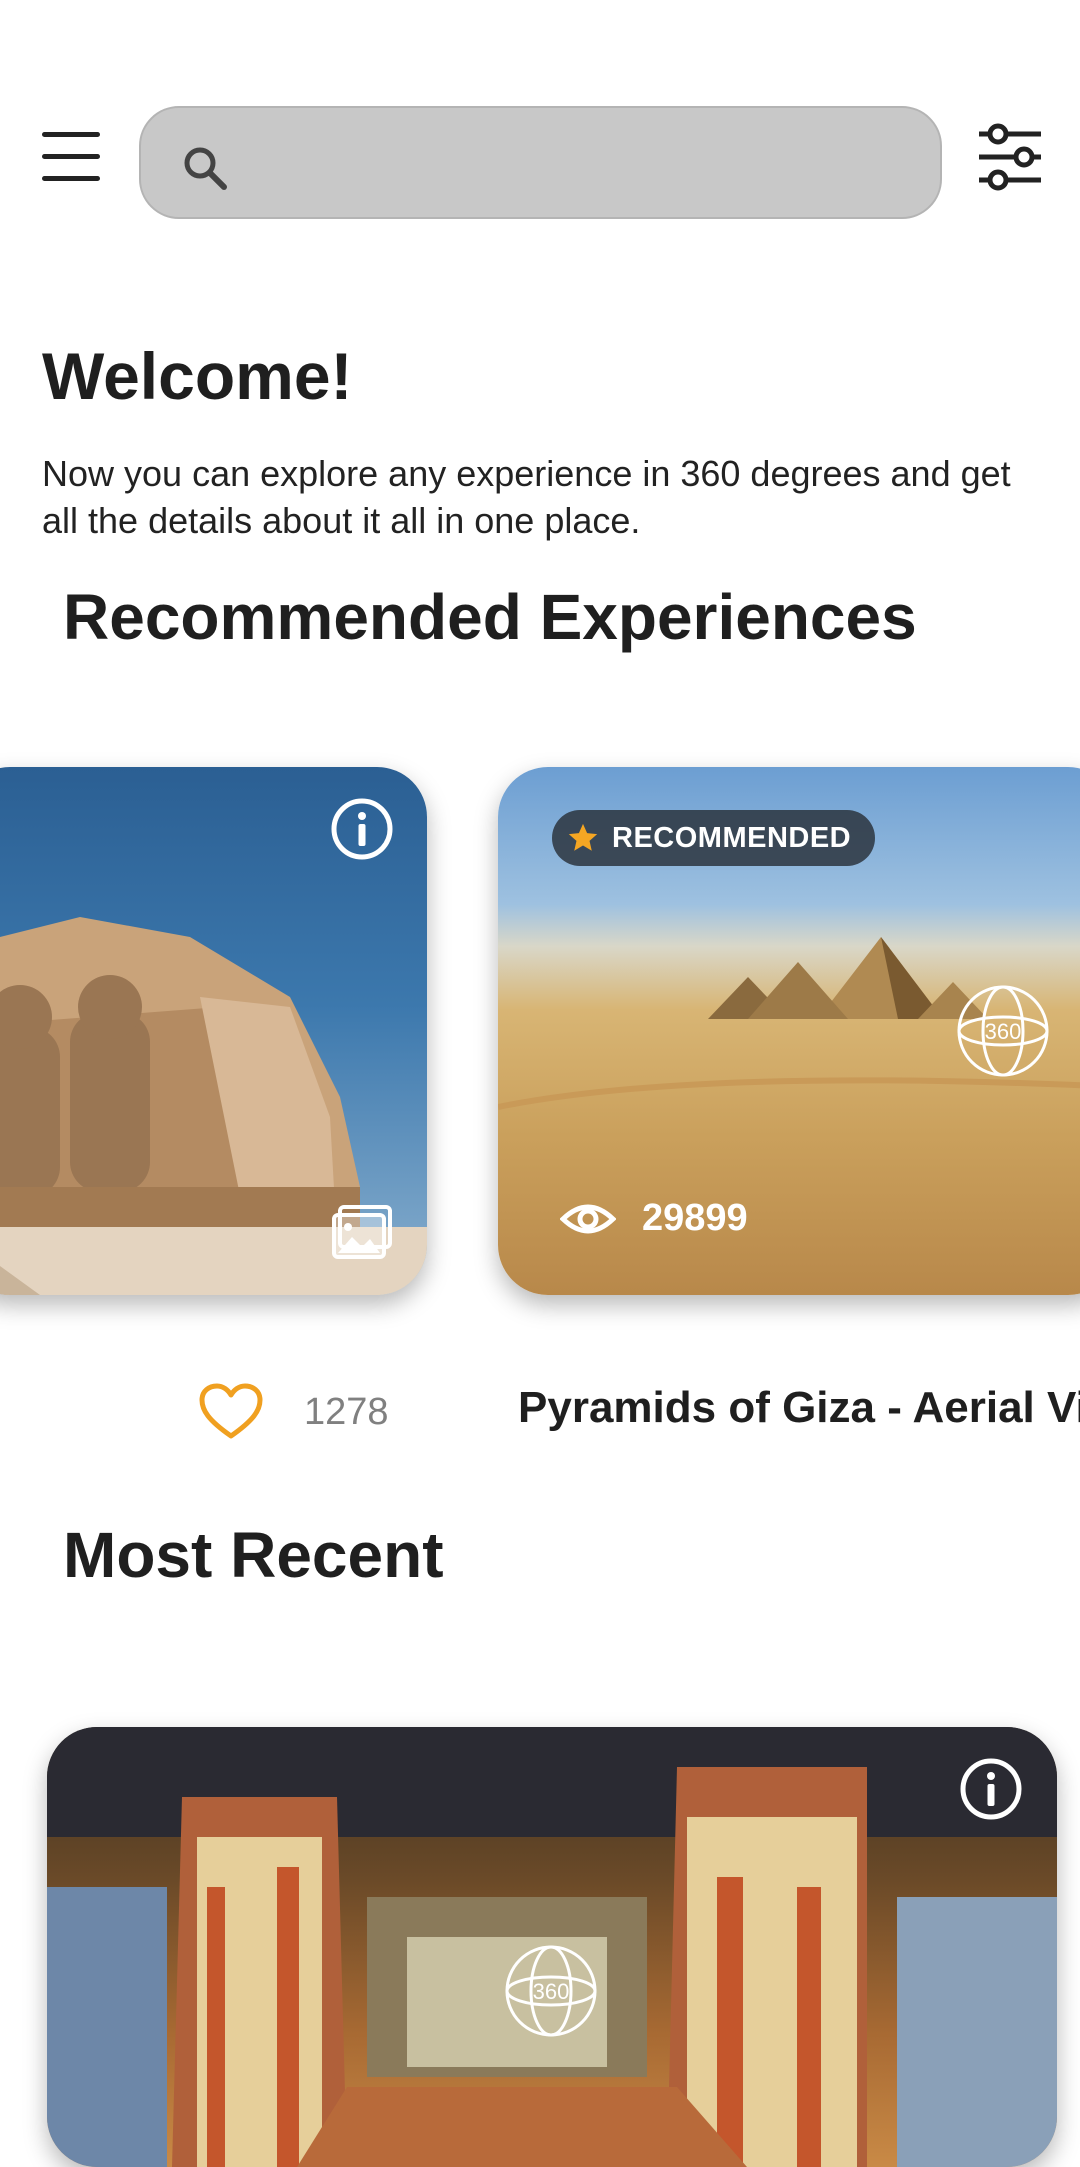 The height and width of the screenshot is (2167, 1080). Describe the element at coordinates (588, 1218) in the screenshot. I see `eye-icon` at that location.